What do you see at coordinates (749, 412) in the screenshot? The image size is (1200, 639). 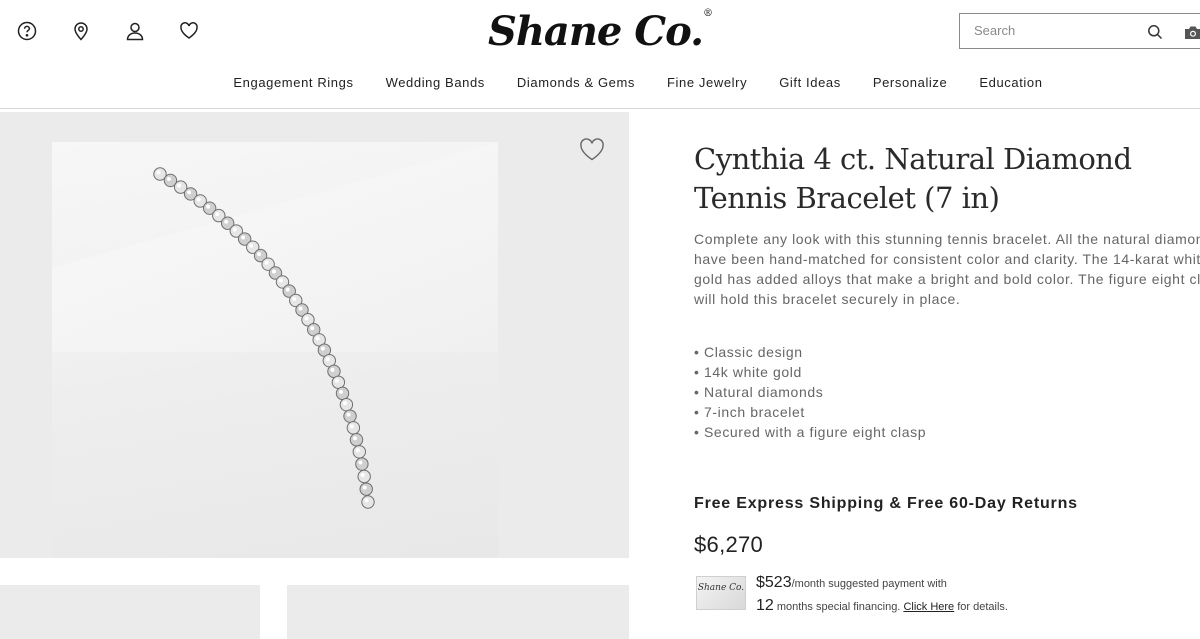 I see `feature-item: • 7-inch bracelet` at bounding box center [749, 412].